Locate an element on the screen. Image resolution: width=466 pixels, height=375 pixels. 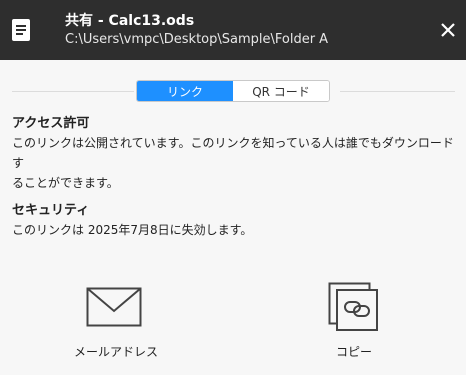
divider-right is located at coordinates (397, 91).